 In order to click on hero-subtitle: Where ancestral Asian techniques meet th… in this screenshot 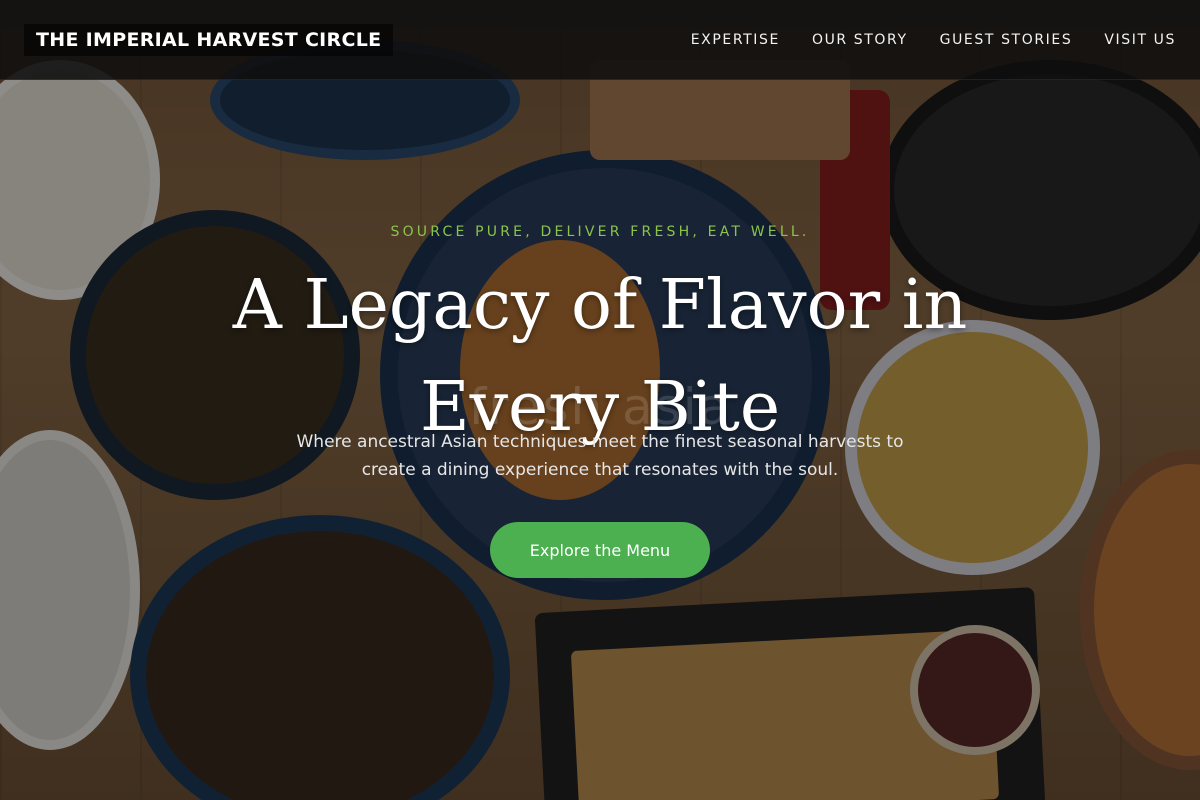, I will do `click(600, 456)`.